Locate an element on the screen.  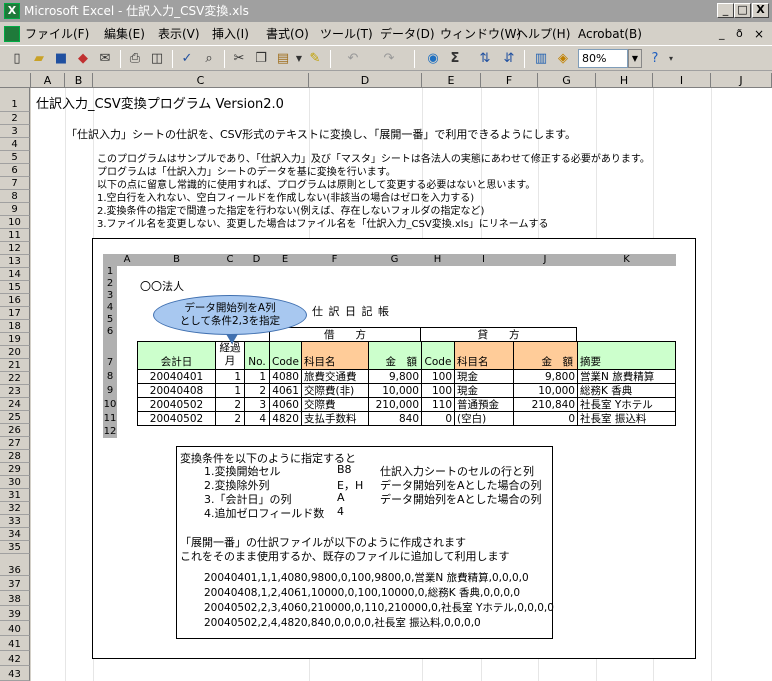
menu-view: 表示(V) is located at coordinates (179, 34).